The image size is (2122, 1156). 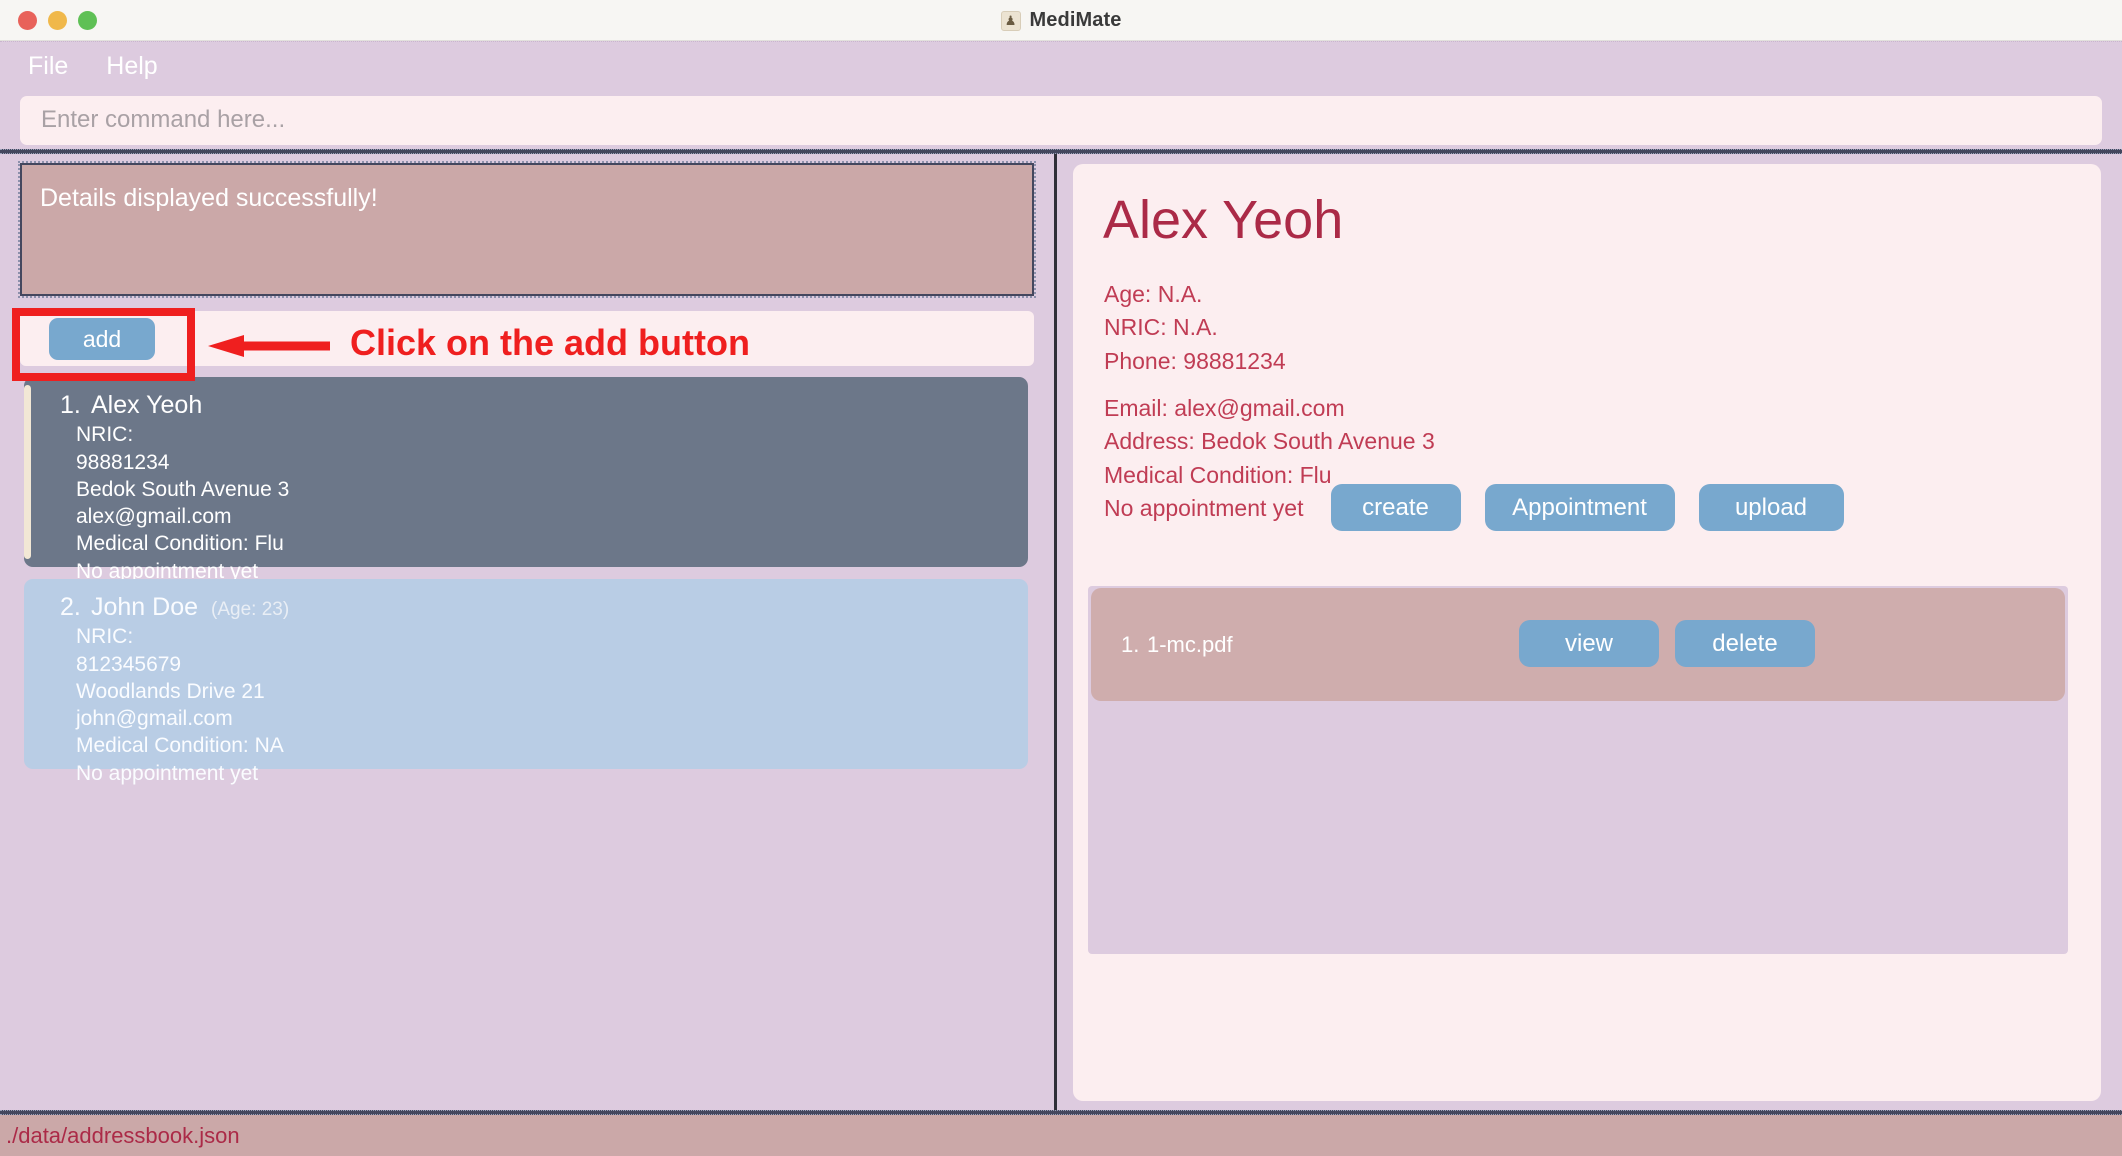 What do you see at coordinates (1579, 507) in the screenshot?
I see `appointment-button: Appointment` at bounding box center [1579, 507].